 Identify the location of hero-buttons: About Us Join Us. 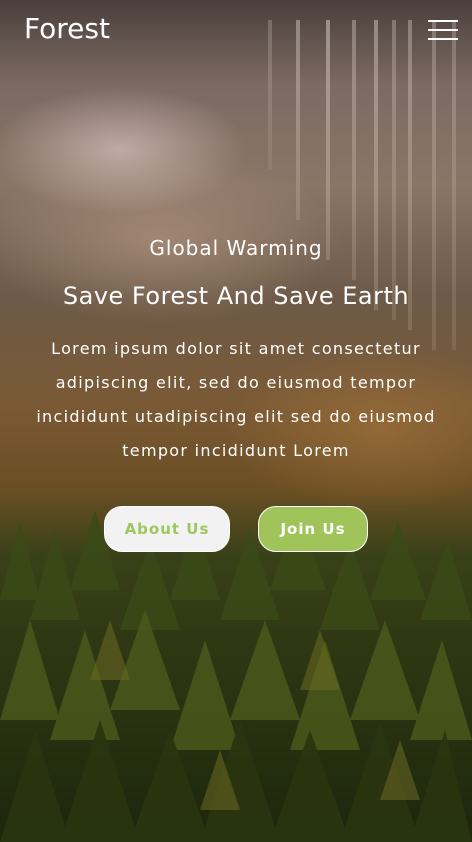
(236, 529).